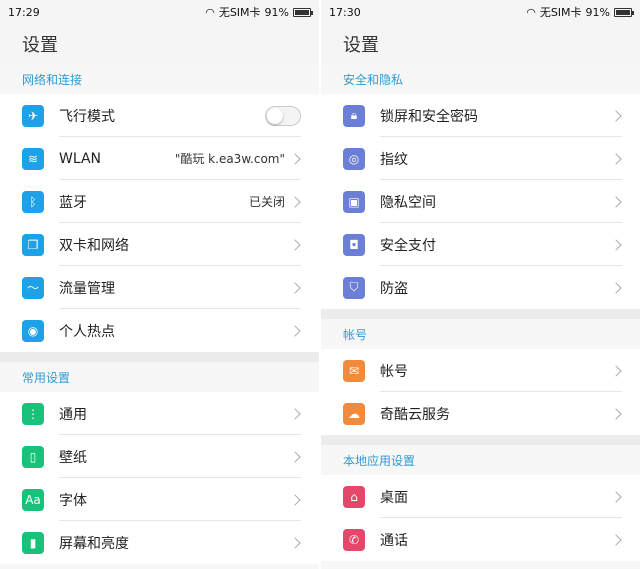 The height and width of the screenshot is (569, 640). I want to click on setting-display: ▮ 屏幕和亮度, so click(159, 542).